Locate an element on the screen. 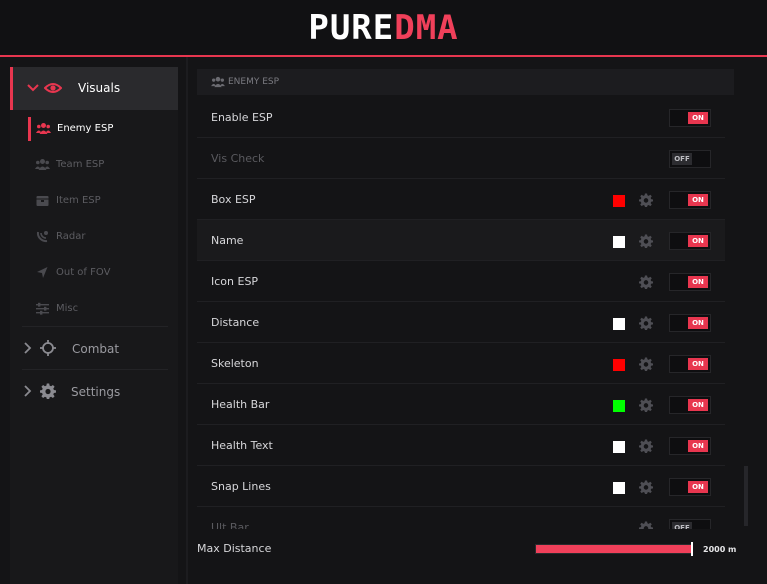 The width and height of the screenshot is (767, 584). radar-icon is located at coordinates (42, 237).